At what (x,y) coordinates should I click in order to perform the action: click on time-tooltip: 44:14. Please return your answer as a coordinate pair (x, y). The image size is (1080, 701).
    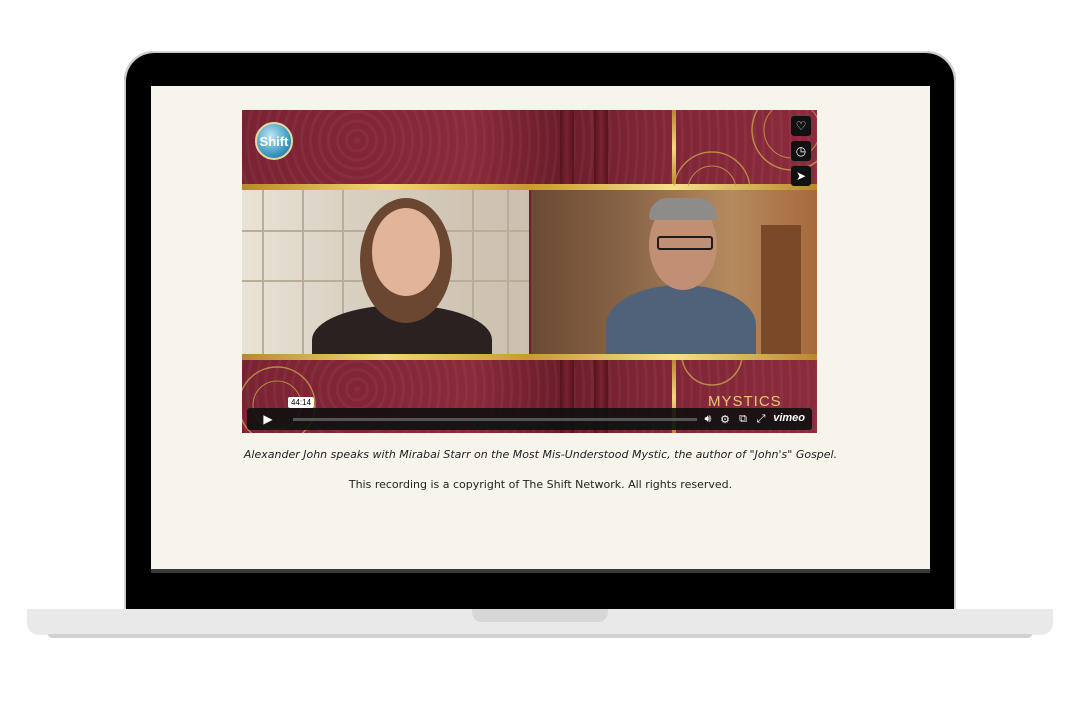
    Looking at the image, I should click on (301, 402).